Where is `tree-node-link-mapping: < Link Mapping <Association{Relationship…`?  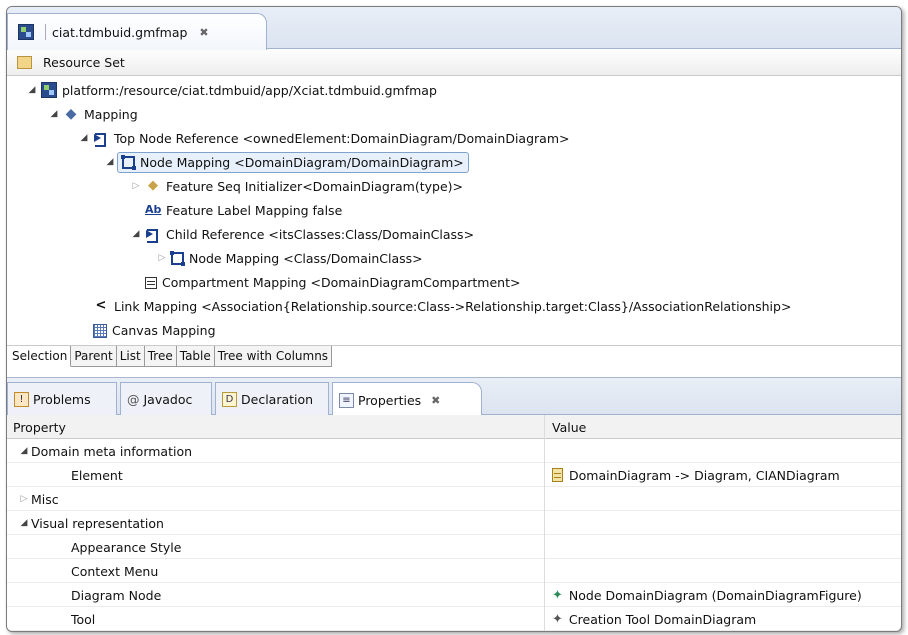 tree-node-link-mapping: < Link Mapping <Association{Relationship… is located at coordinates (434, 306).